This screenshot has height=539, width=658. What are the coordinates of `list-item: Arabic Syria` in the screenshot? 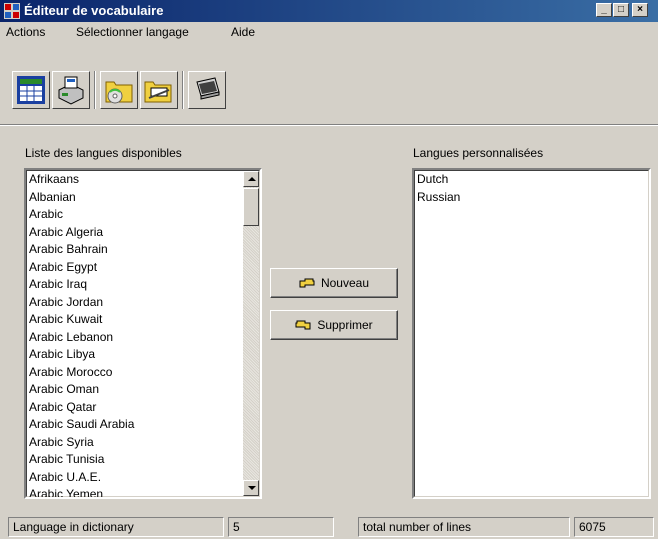 It's located at (134, 443).